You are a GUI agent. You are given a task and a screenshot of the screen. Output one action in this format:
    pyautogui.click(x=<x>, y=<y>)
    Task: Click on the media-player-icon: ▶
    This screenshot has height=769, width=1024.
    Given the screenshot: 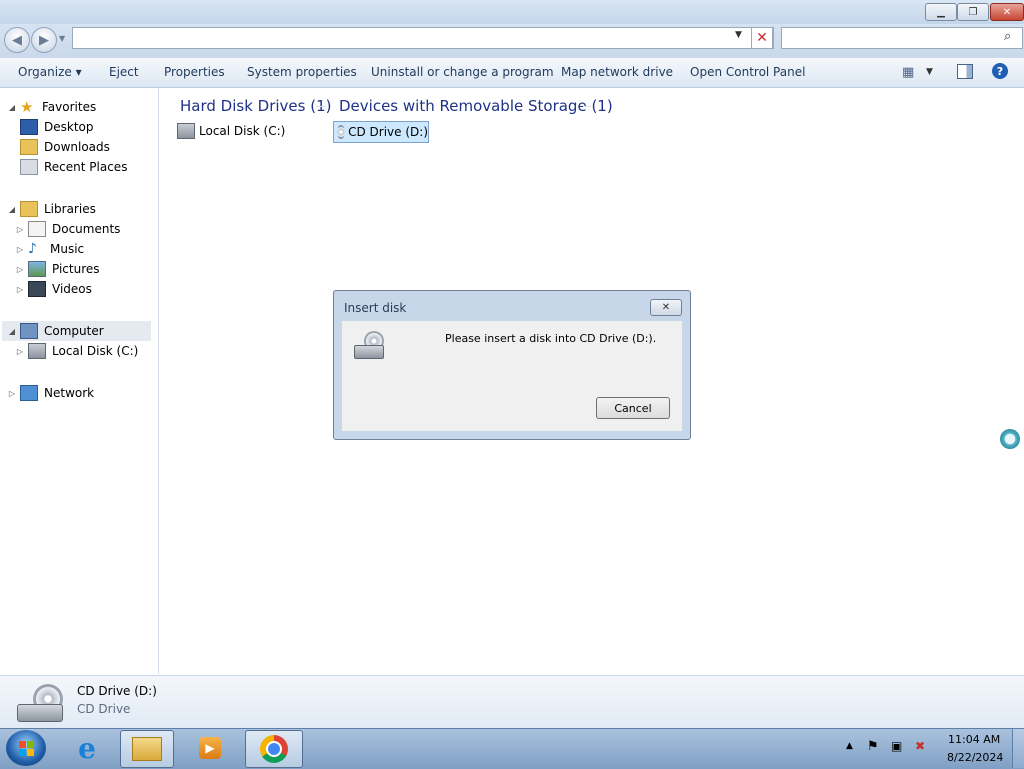 What is the action you would take?
    pyautogui.click(x=210, y=748)
    